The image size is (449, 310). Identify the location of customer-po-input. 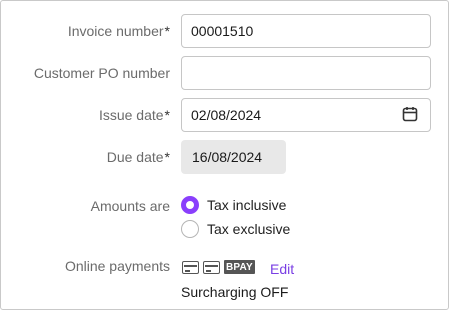
(306, 73).